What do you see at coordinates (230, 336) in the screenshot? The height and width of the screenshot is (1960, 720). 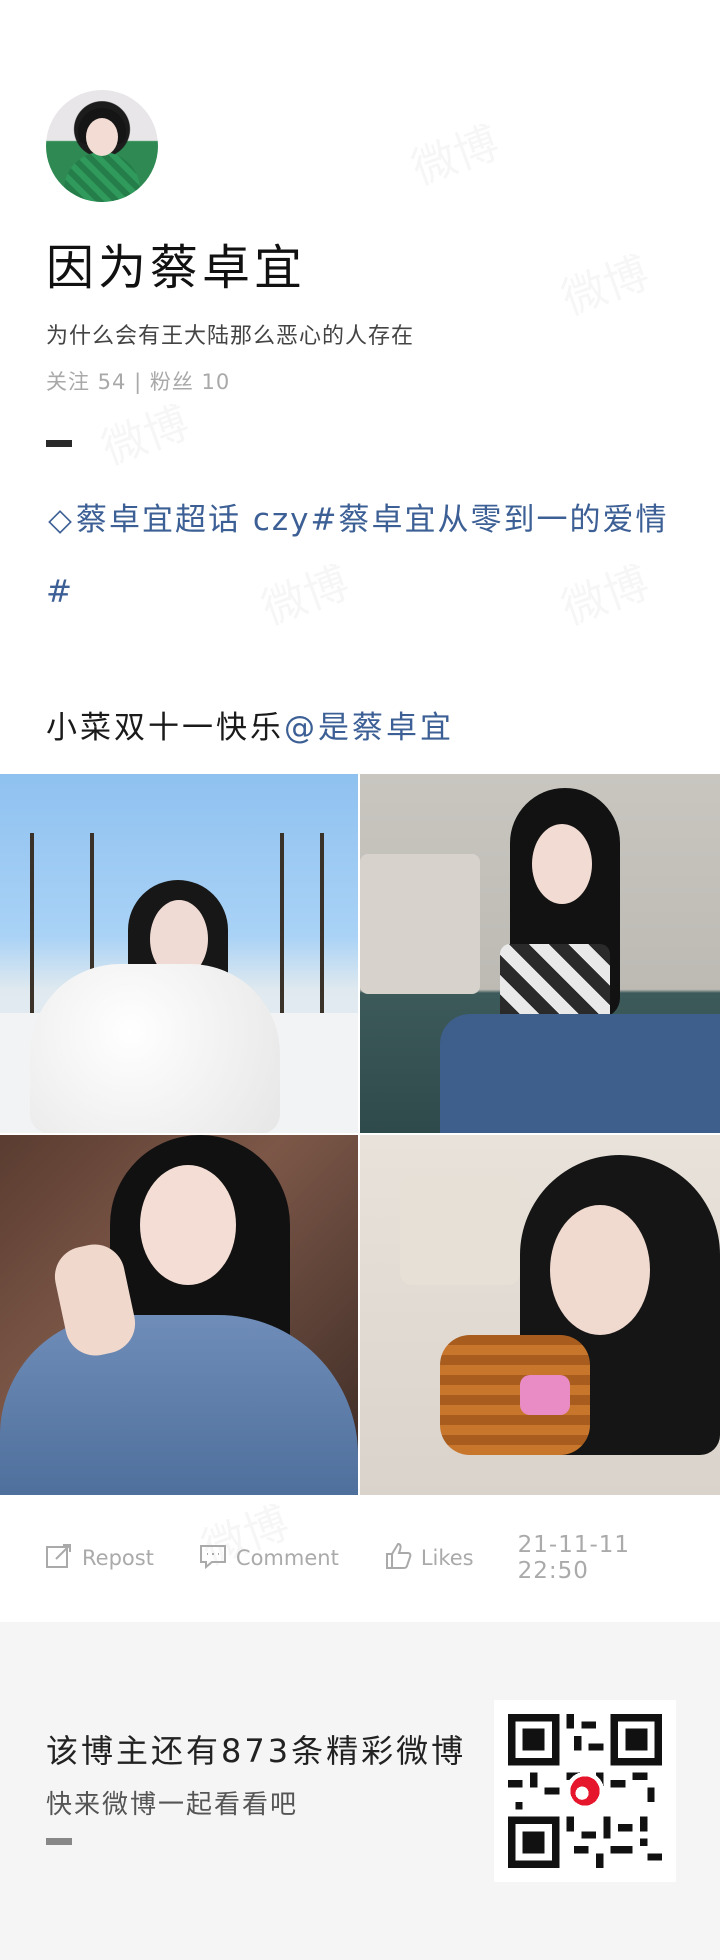 I see `bio: 为什么会有王大陆那么恶心的人存在` at bounding box center [230, 336].